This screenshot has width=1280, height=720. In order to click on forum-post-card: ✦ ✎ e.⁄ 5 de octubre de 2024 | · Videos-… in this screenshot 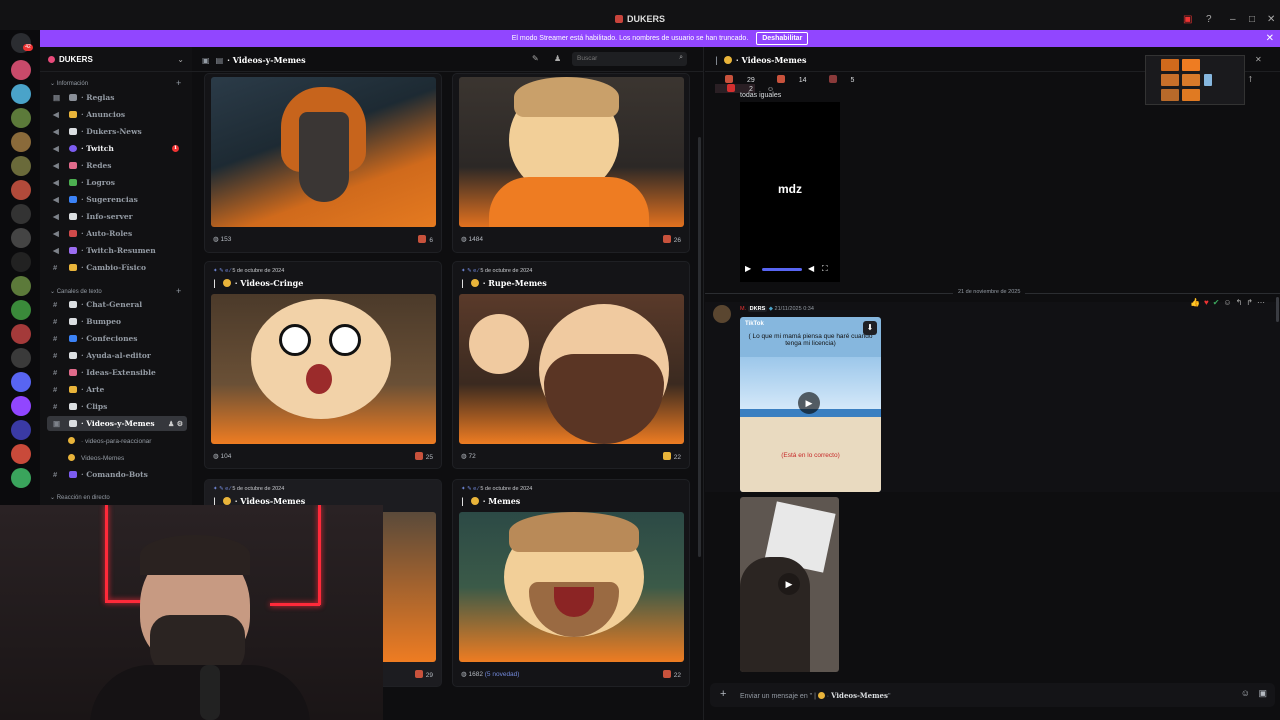, I will do `click(323, 365)`.